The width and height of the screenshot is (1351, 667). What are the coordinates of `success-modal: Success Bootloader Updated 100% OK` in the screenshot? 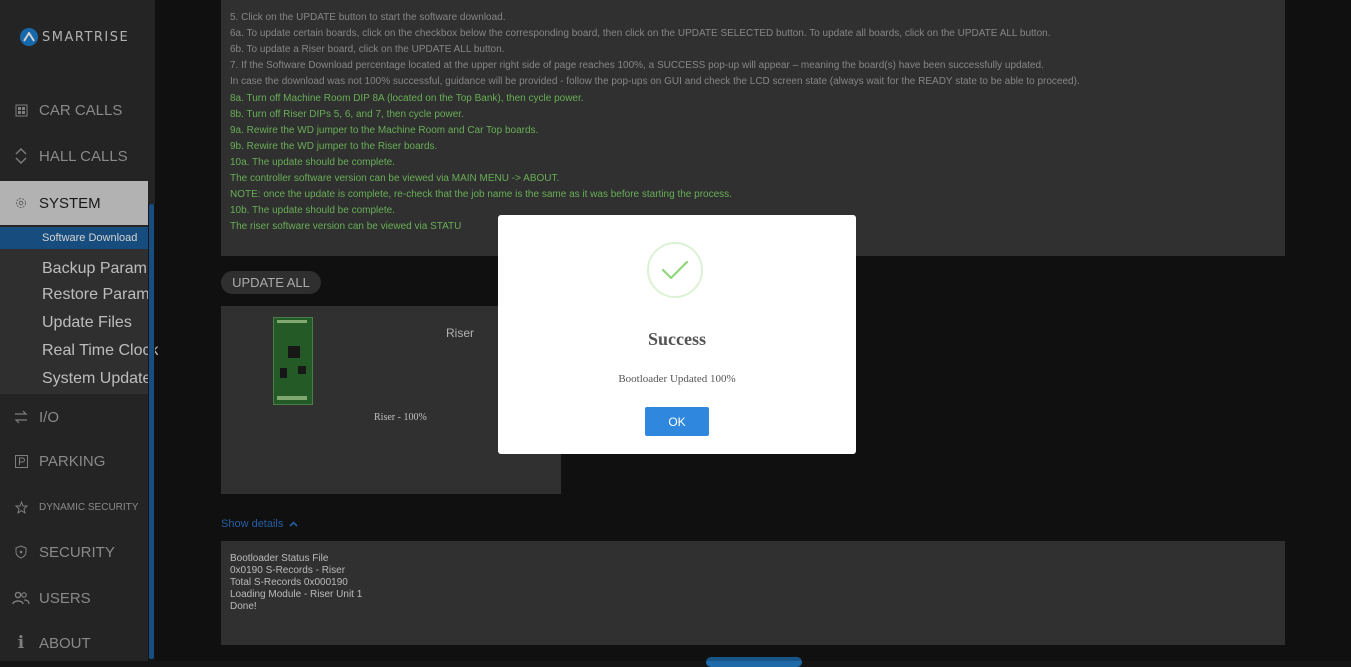 It's located at (677, 334).